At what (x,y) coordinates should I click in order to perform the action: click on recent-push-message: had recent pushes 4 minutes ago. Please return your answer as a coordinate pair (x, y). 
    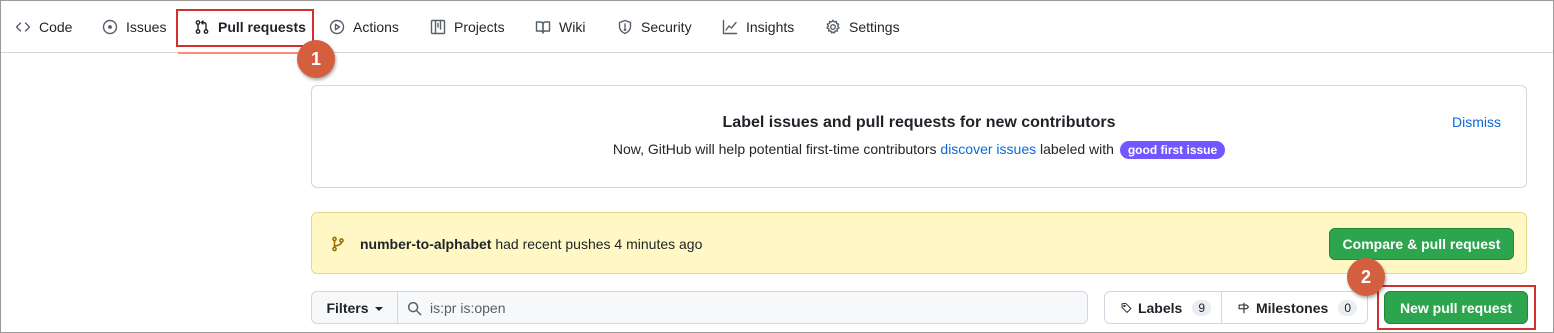
    Looking at the image, I should click on (597, 244).